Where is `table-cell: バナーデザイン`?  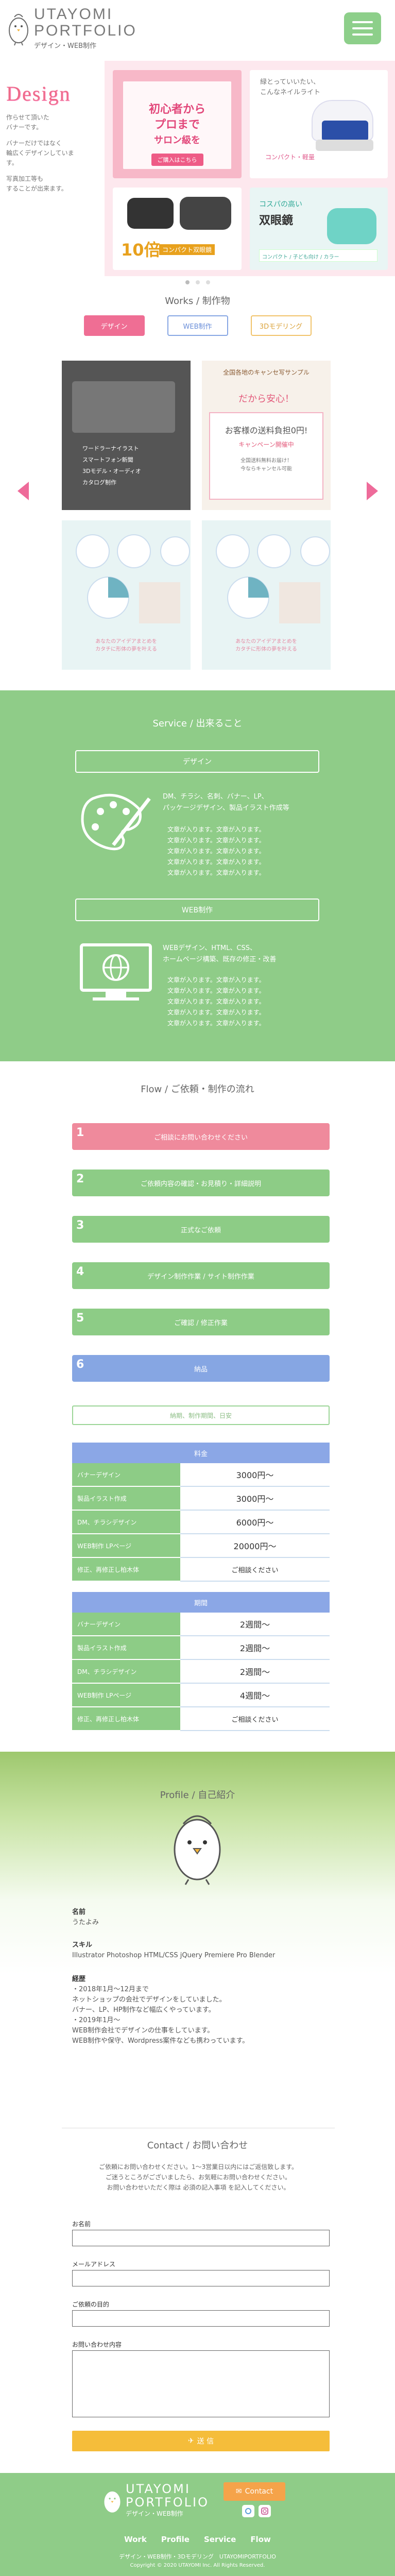
table-cell: バナーデザイン is located at coordinates (126, 1475).